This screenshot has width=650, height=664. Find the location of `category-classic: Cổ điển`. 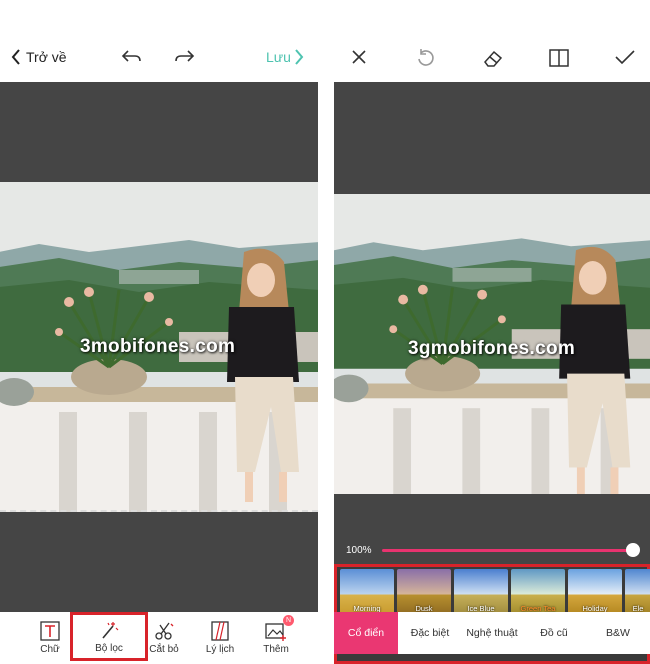

category-classic: Cổ điển is located at coordinates (366, 633).